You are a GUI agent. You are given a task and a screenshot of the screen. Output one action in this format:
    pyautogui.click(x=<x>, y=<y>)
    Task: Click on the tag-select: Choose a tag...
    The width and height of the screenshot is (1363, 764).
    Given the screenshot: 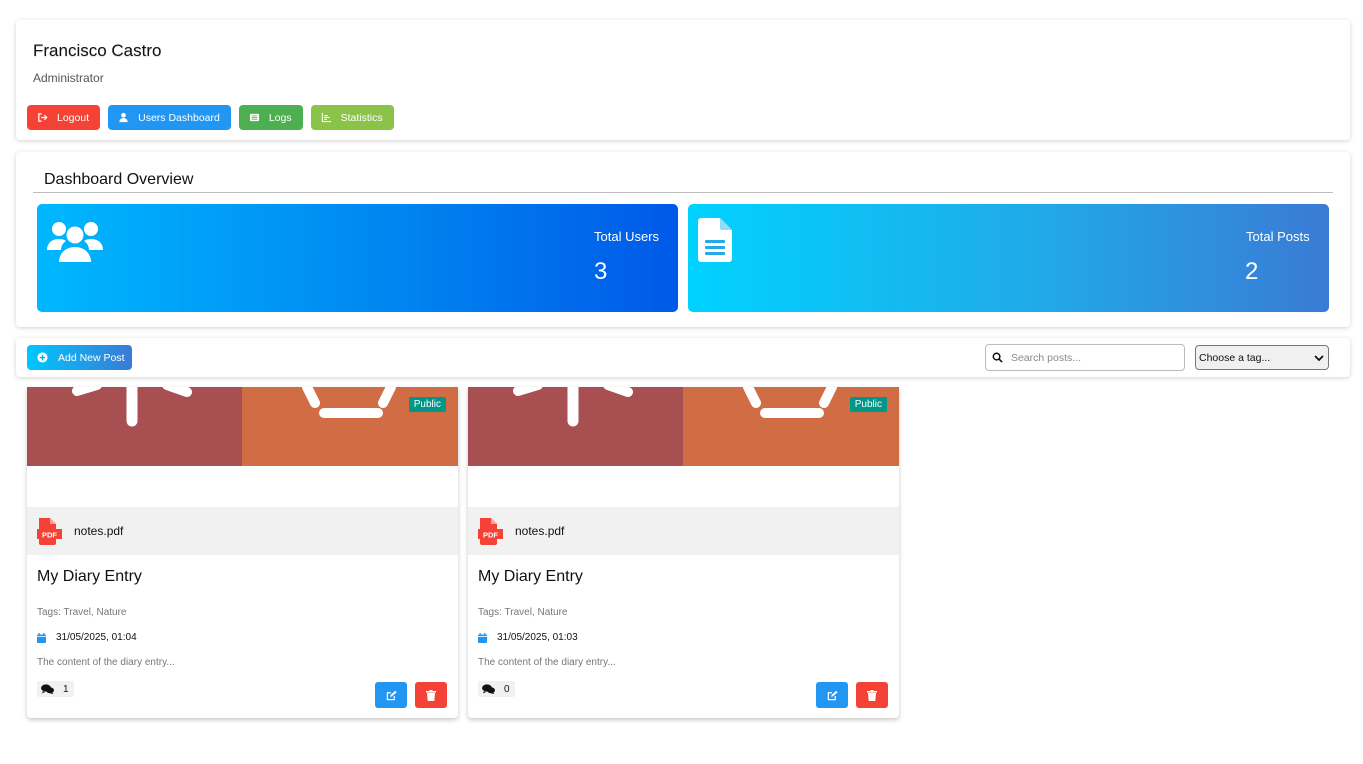 What is the action you would take?
    pyautogui.click(x=1262, y=357)
    